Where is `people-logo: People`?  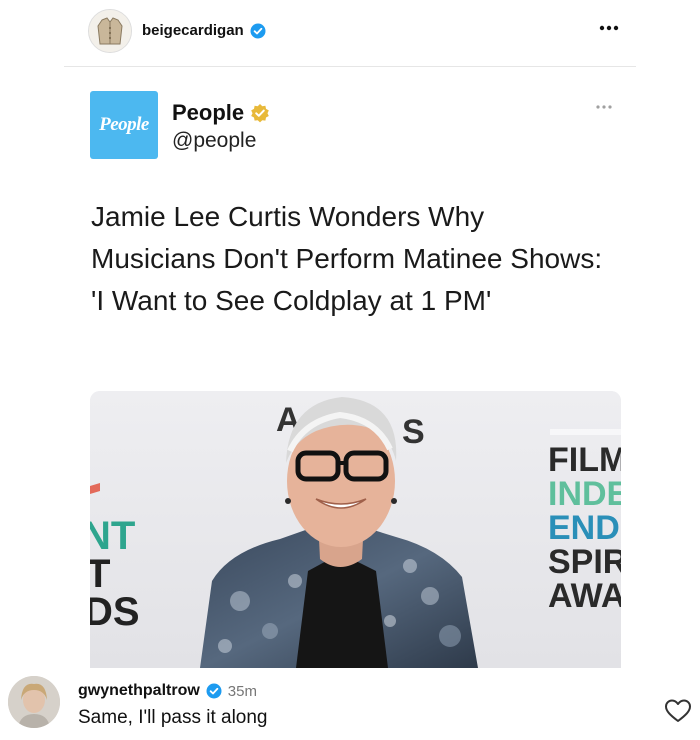
people-logo: People is located at coordinates (124, 125).